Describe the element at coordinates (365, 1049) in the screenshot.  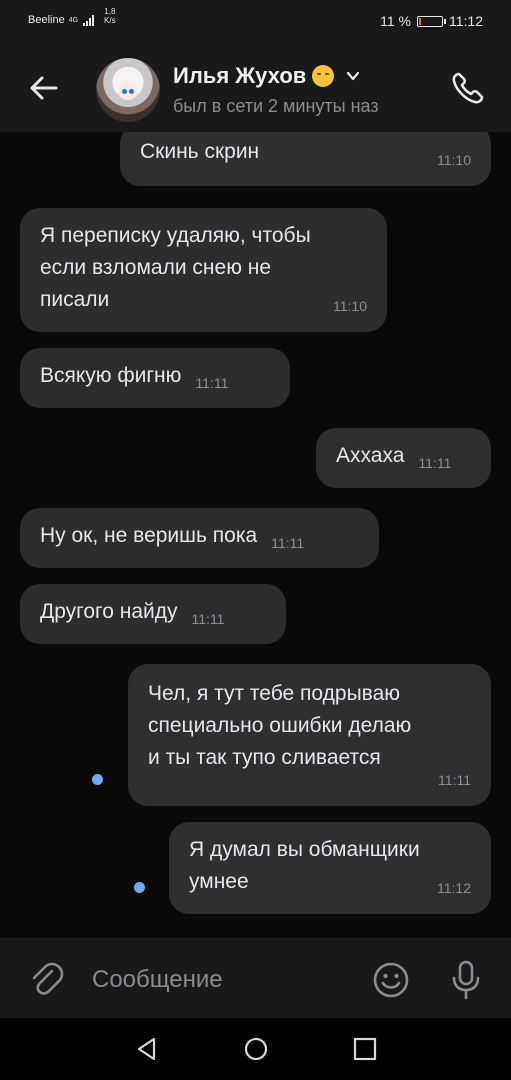
I see `square-recents-icon` at that location.